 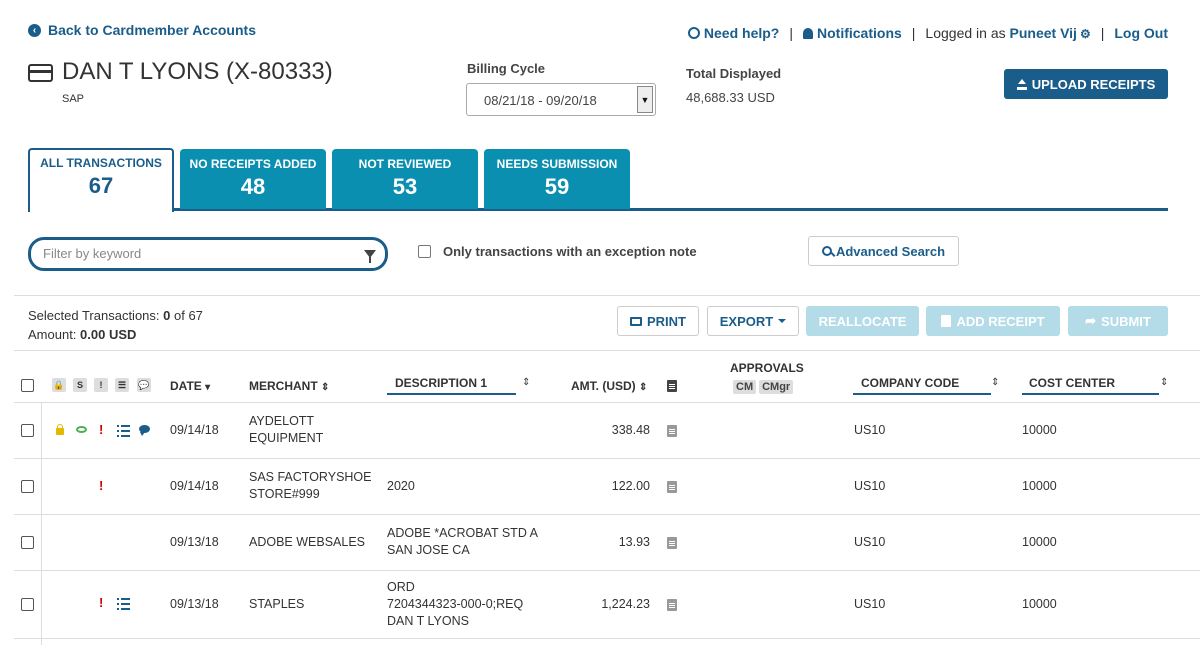 I want to click on exception-note-checkbox, so click(x=424, y=251).